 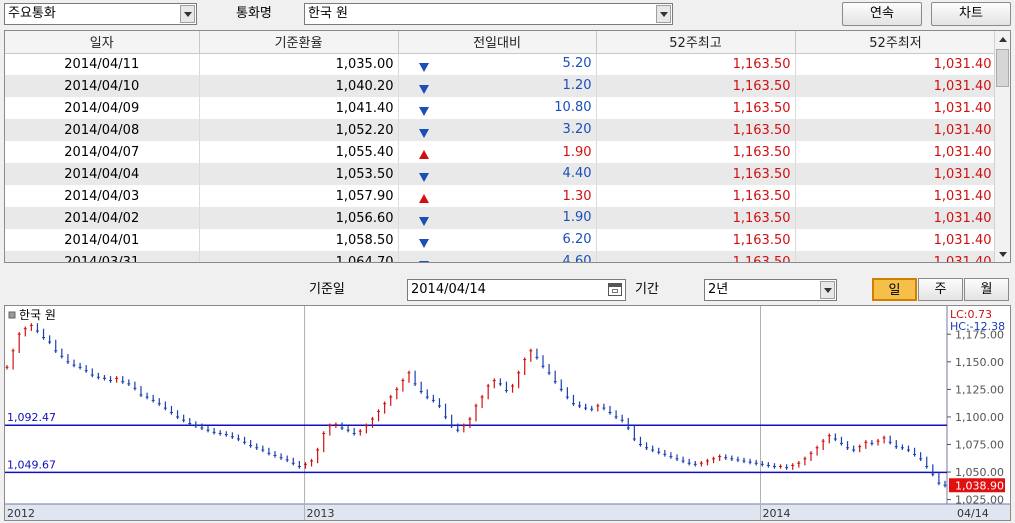 What do you see at coordinates (497, 42) in the screenshot?
I see `column-header-change: 전일대비` at bounding box center [497, 42].